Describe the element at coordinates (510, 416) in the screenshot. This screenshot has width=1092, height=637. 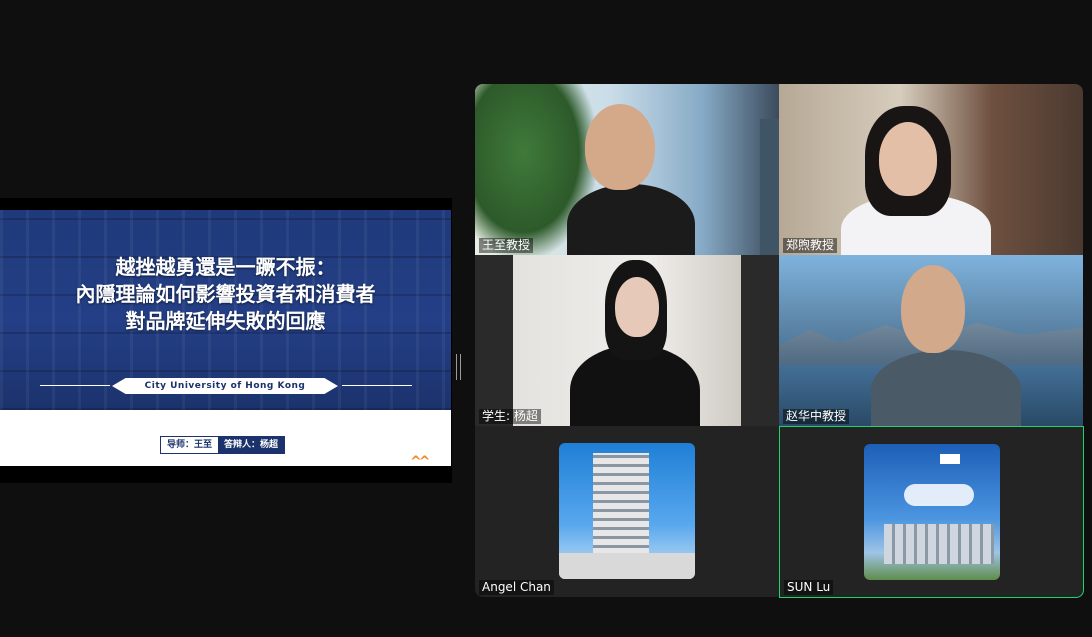
I see `participant-name: 学生: 杨超` at that location.